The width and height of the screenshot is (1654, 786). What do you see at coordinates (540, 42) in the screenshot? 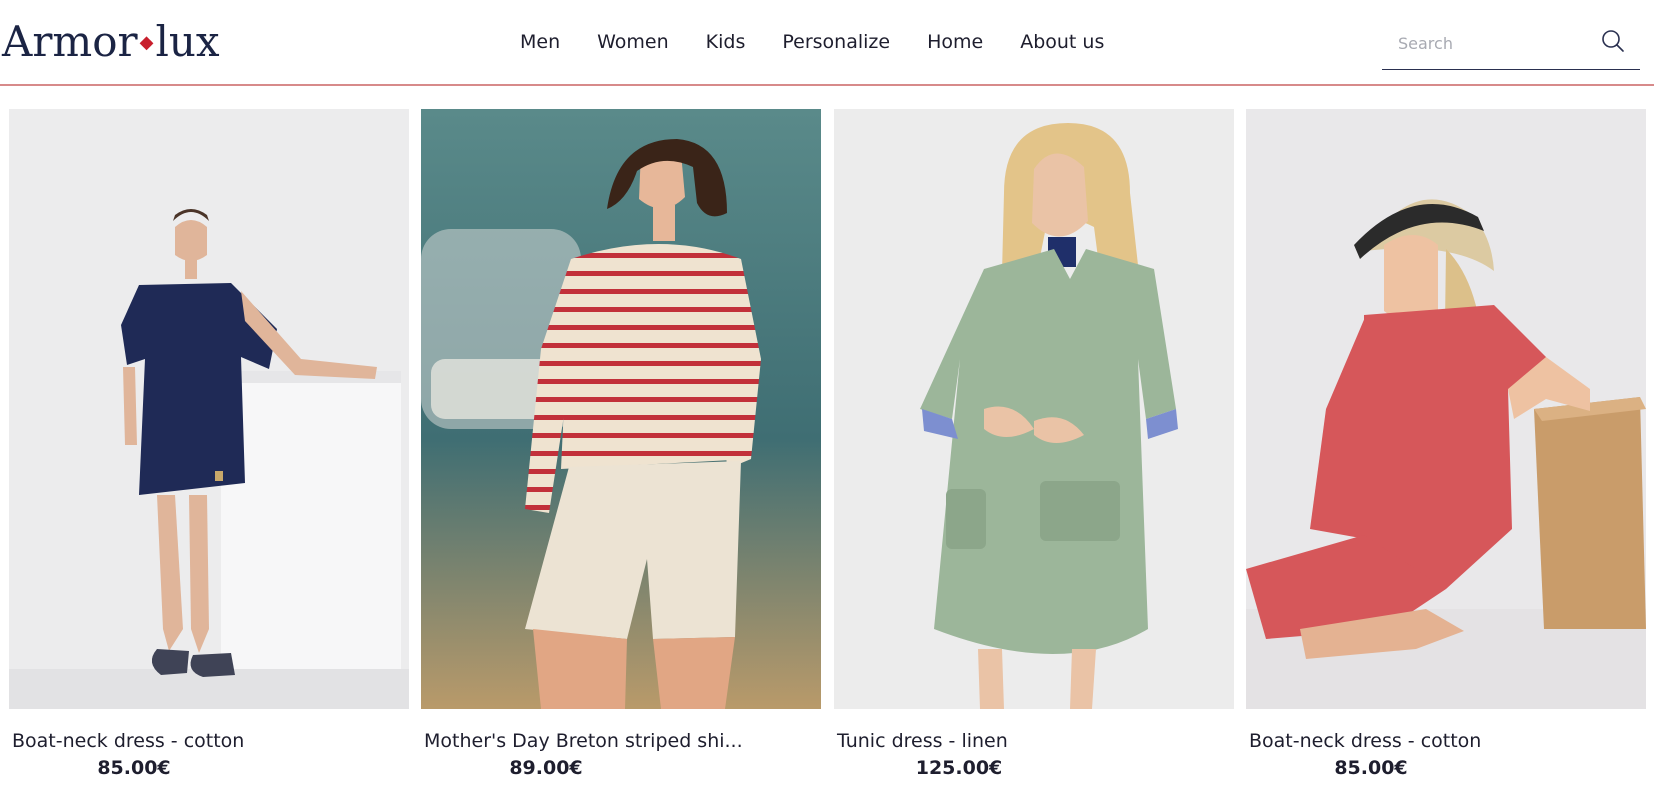
I see `nav-men: Men` at bounding box center [540, 42].